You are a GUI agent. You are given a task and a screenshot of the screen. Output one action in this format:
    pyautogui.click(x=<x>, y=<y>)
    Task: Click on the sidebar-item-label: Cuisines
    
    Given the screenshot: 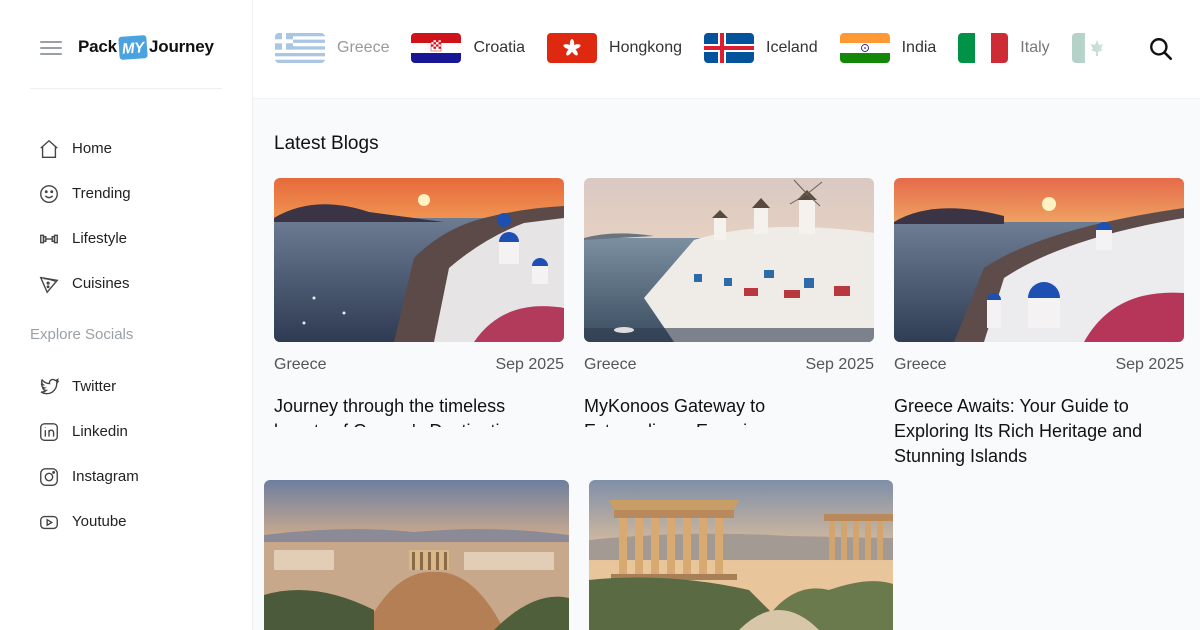 What is the action you would take?
    pyautogui.click(x=101, y=283)
    